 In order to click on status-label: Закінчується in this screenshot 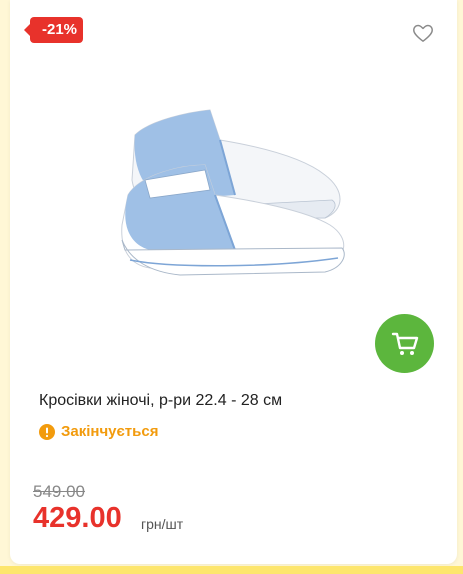, I will do `click(110, 431)`.